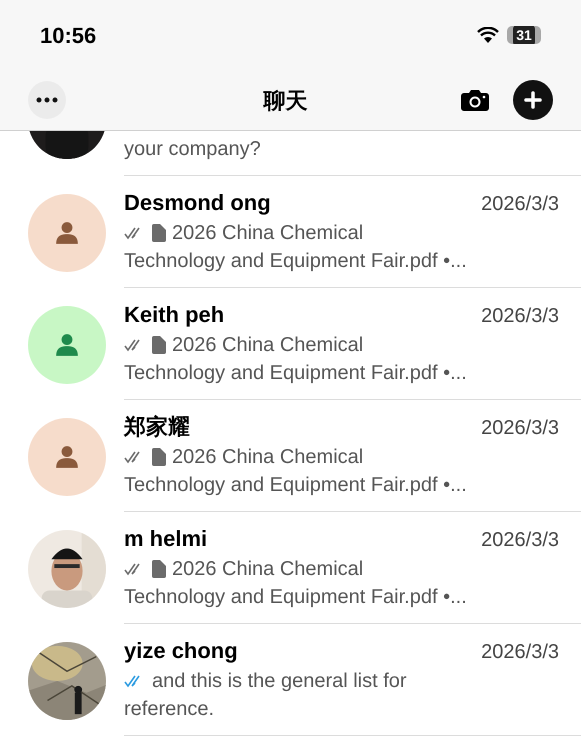 This screenshot has height=738, width=581. Describe the element at coordinates (169, 709) in the screenshot. I see `message-preview: reference.` at that location.